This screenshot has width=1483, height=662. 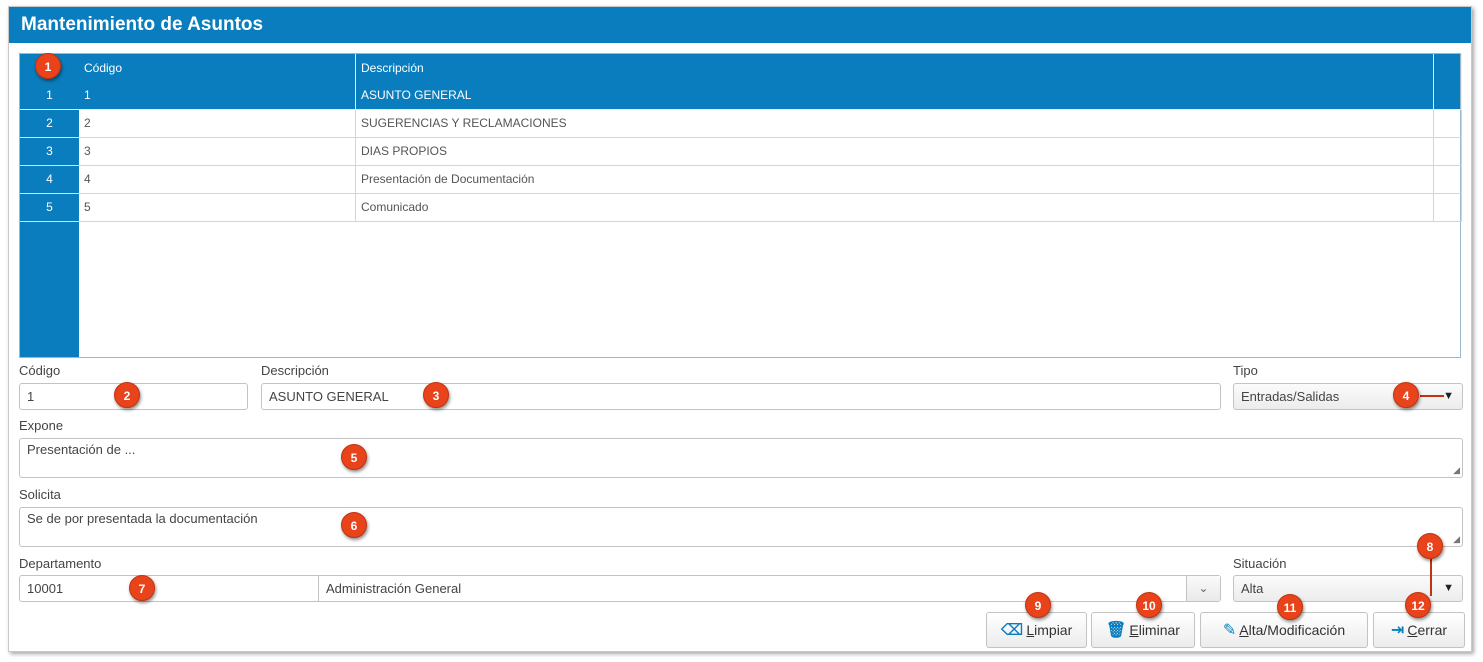 What do you see at coordinates (1432, 630) in the screenshot?
I see `cerrar-label: errar` at bounding box center [1432, 630].